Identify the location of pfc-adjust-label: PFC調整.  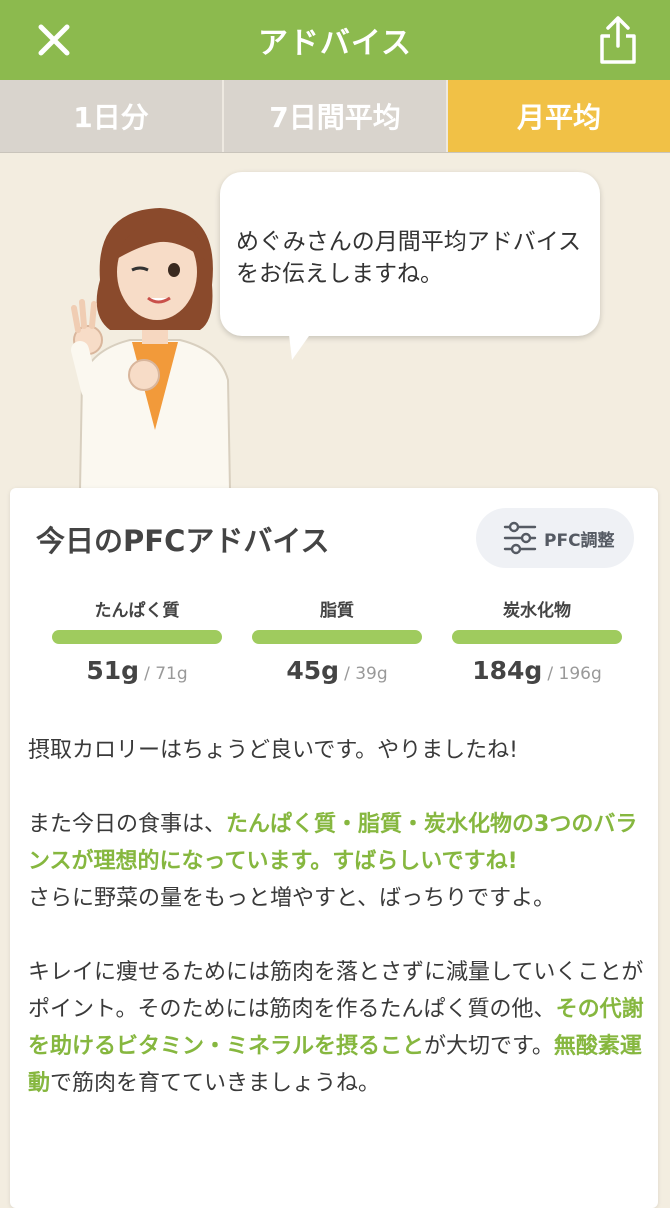
(579, 540).